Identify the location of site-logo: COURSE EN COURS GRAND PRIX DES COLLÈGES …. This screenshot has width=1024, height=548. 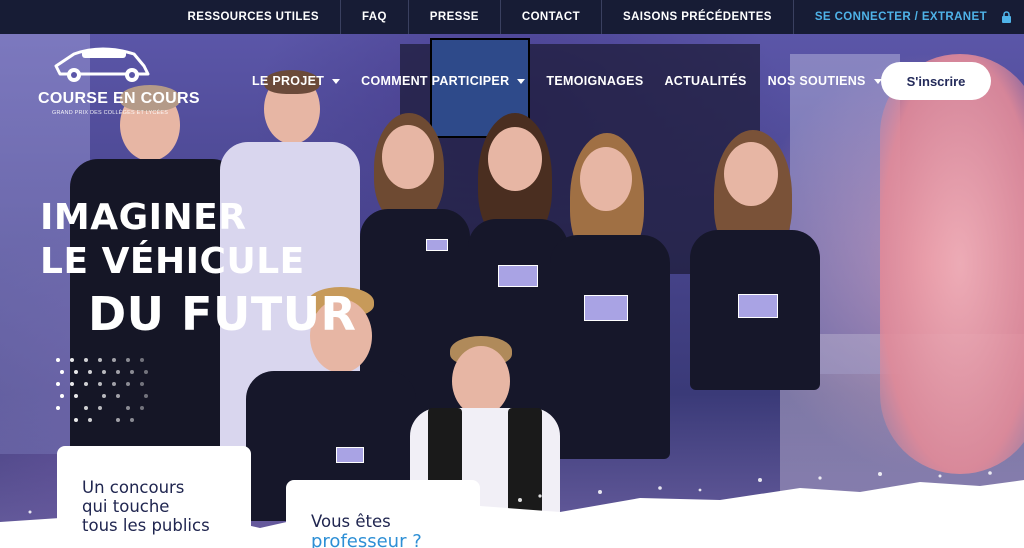
(118, 84).